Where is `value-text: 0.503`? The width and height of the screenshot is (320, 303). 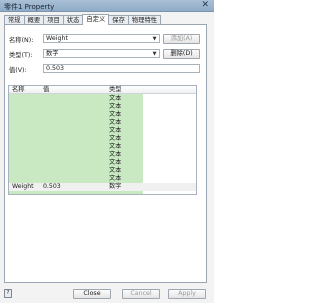
value-text: 0.503 is located at coordinates (55, 68).